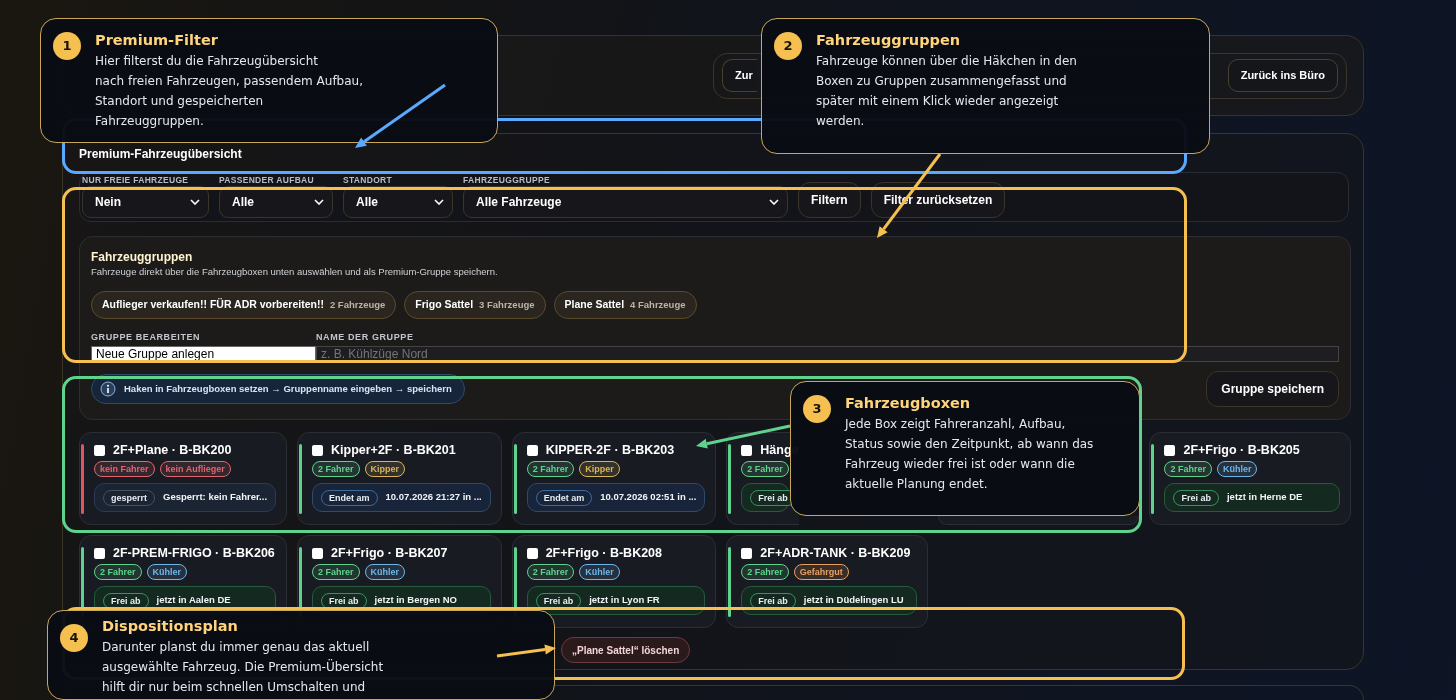 This screenshot has width=1456, height=700. What do you see at coordinates (946, 91) in the screenshot?
I see `callout-text: Fahrzeuge können über die Häkchen in den Boxen zu Gruppen zusammengefasst und später mit einem Klick wieder angezeigt werden.` at bounding box center [946, 91].